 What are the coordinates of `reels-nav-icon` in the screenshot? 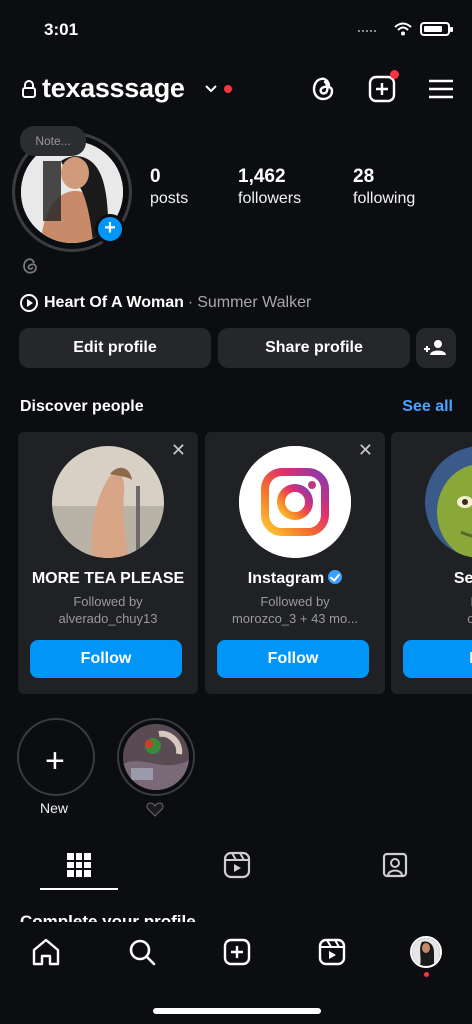 It's located at (332, 952).